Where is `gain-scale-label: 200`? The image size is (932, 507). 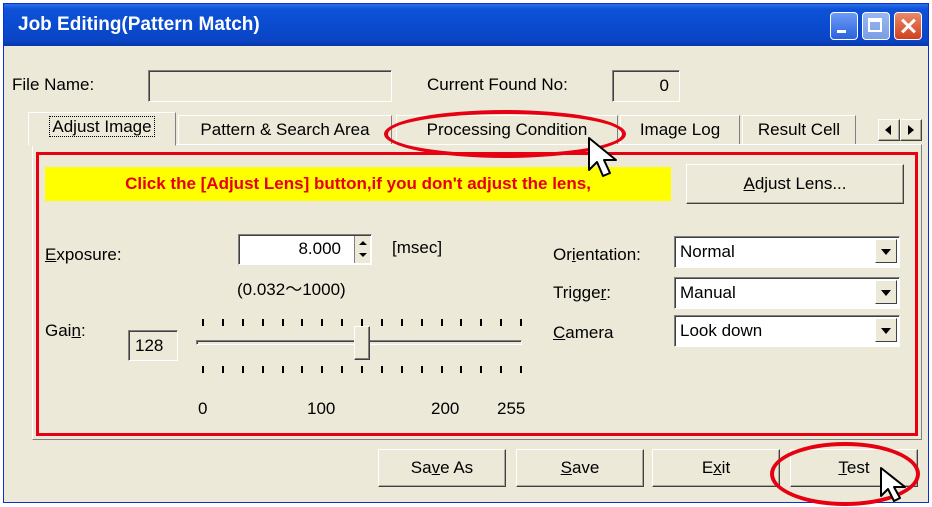
gain-scale-label: 200 is located at coordinates (445, 408).